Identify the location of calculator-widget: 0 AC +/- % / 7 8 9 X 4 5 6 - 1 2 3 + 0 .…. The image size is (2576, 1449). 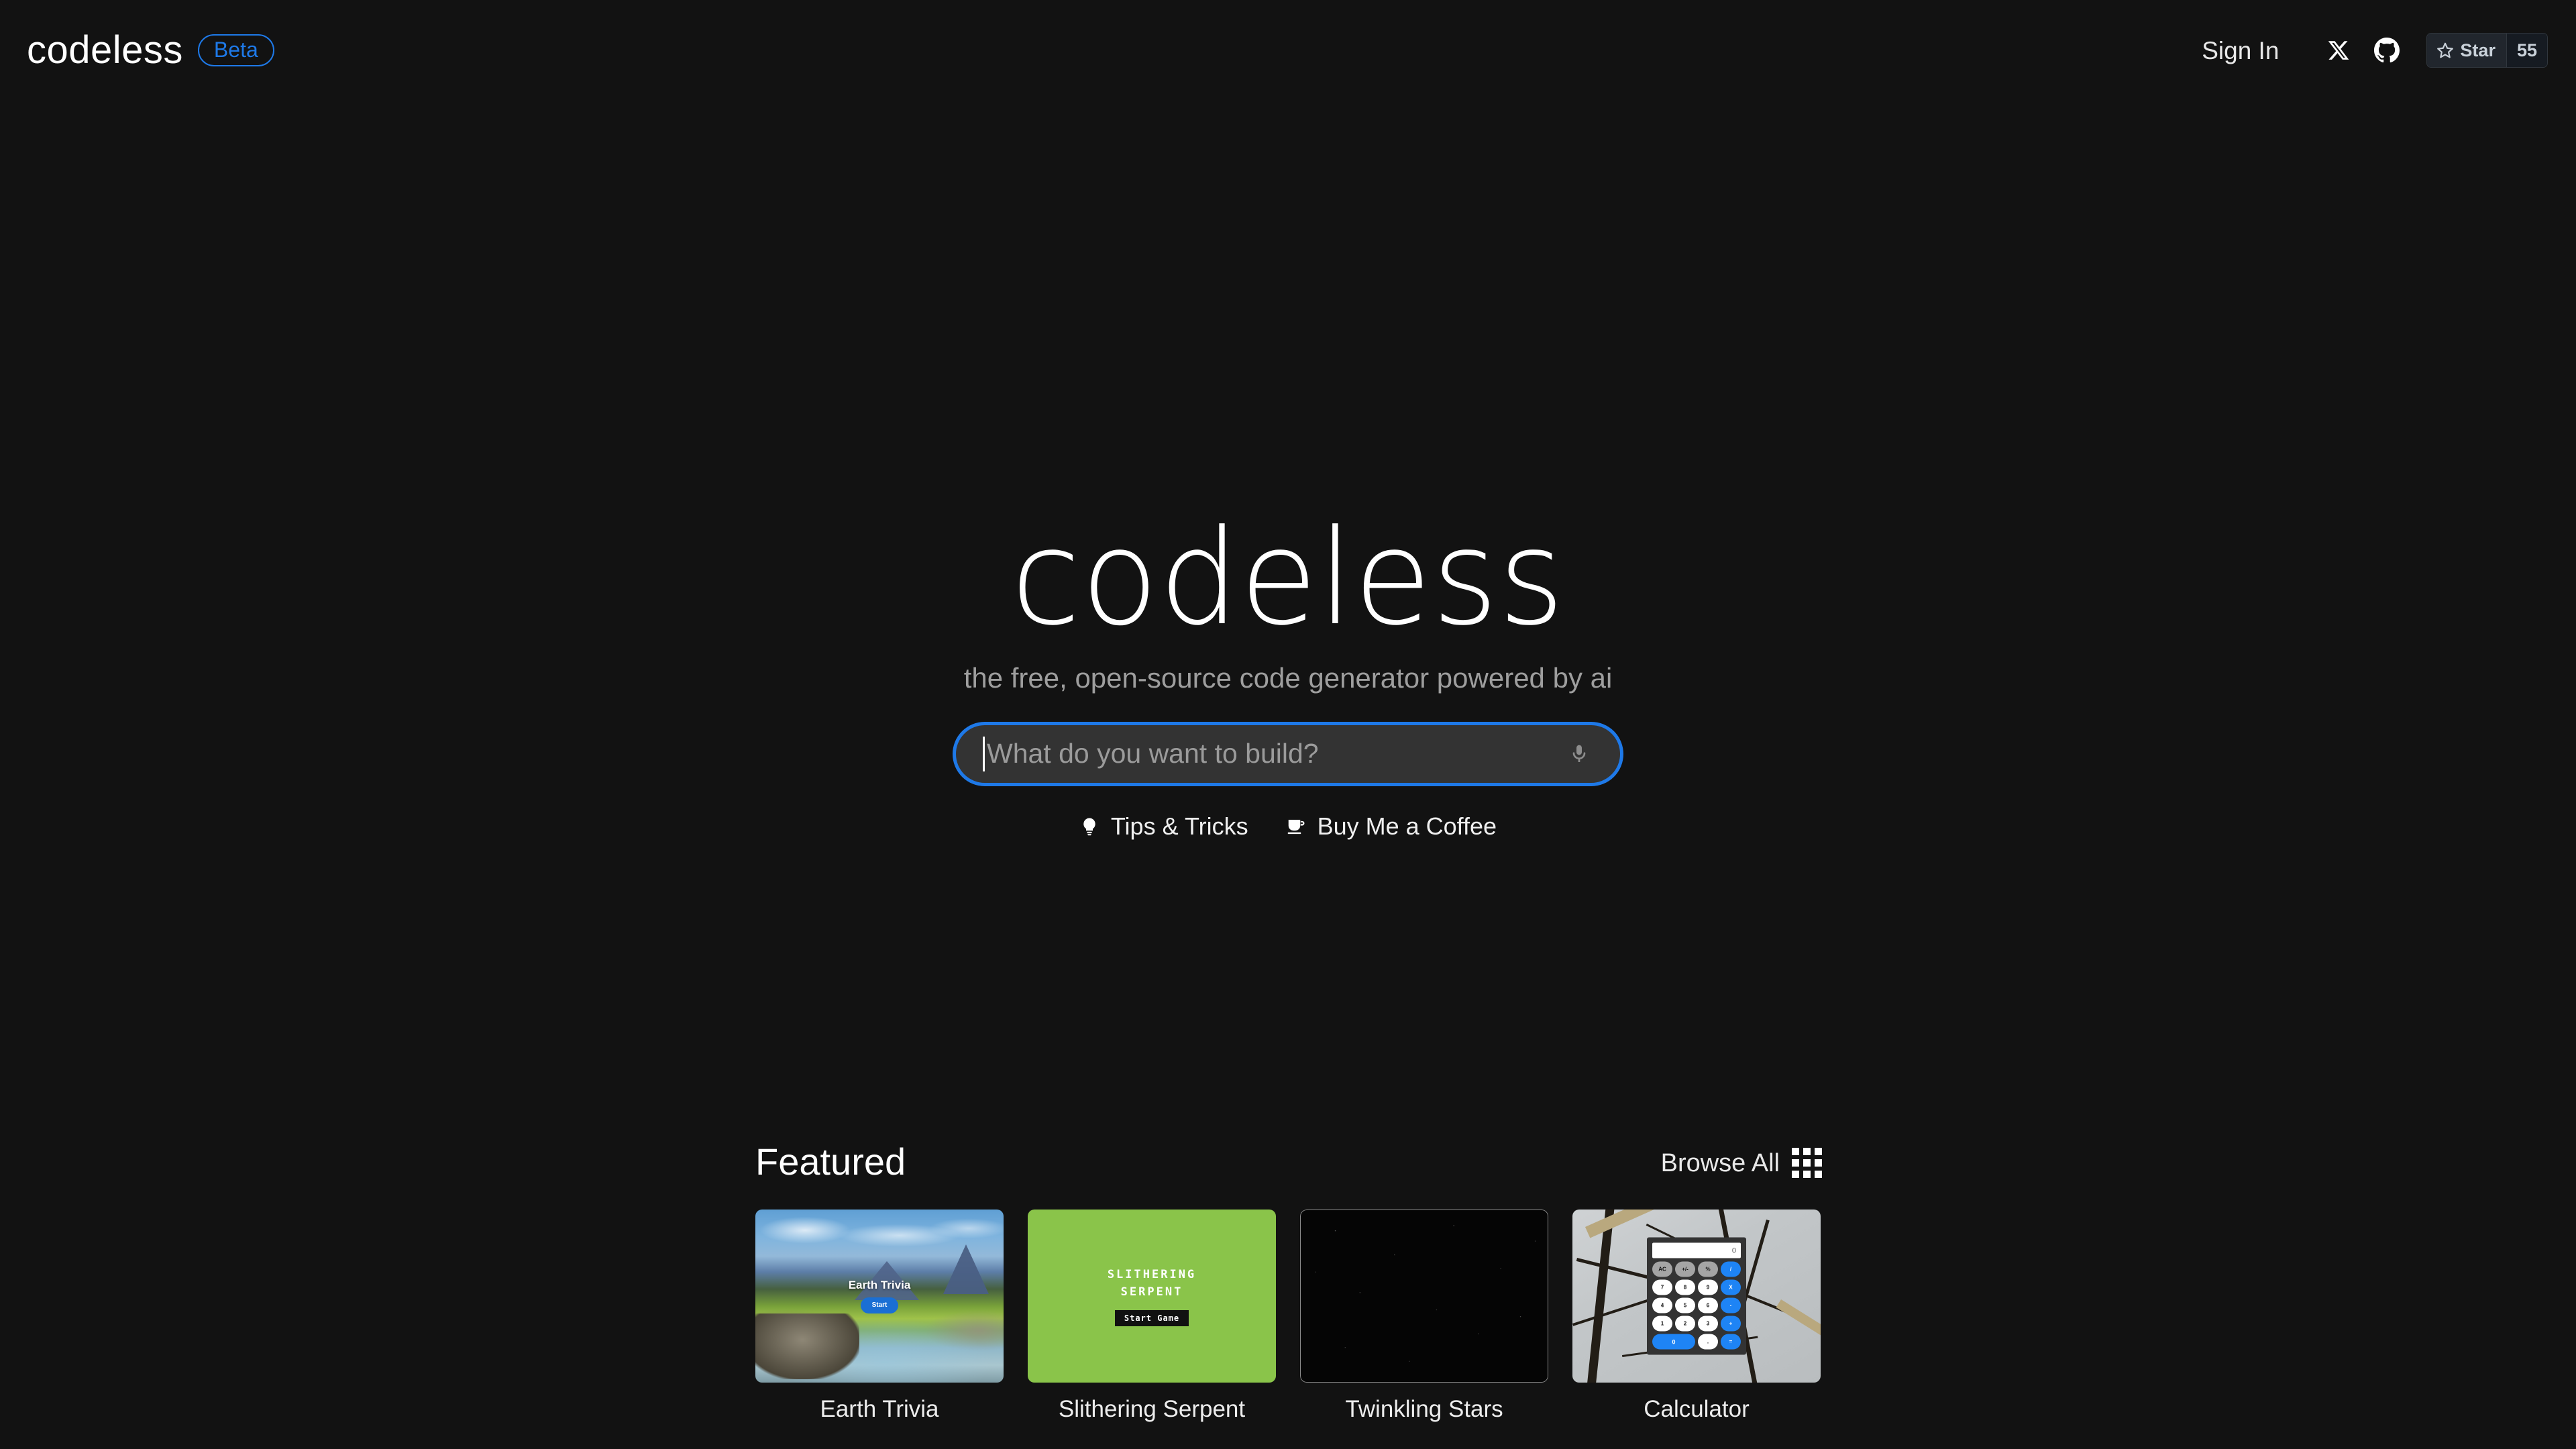
(1696, 1296).